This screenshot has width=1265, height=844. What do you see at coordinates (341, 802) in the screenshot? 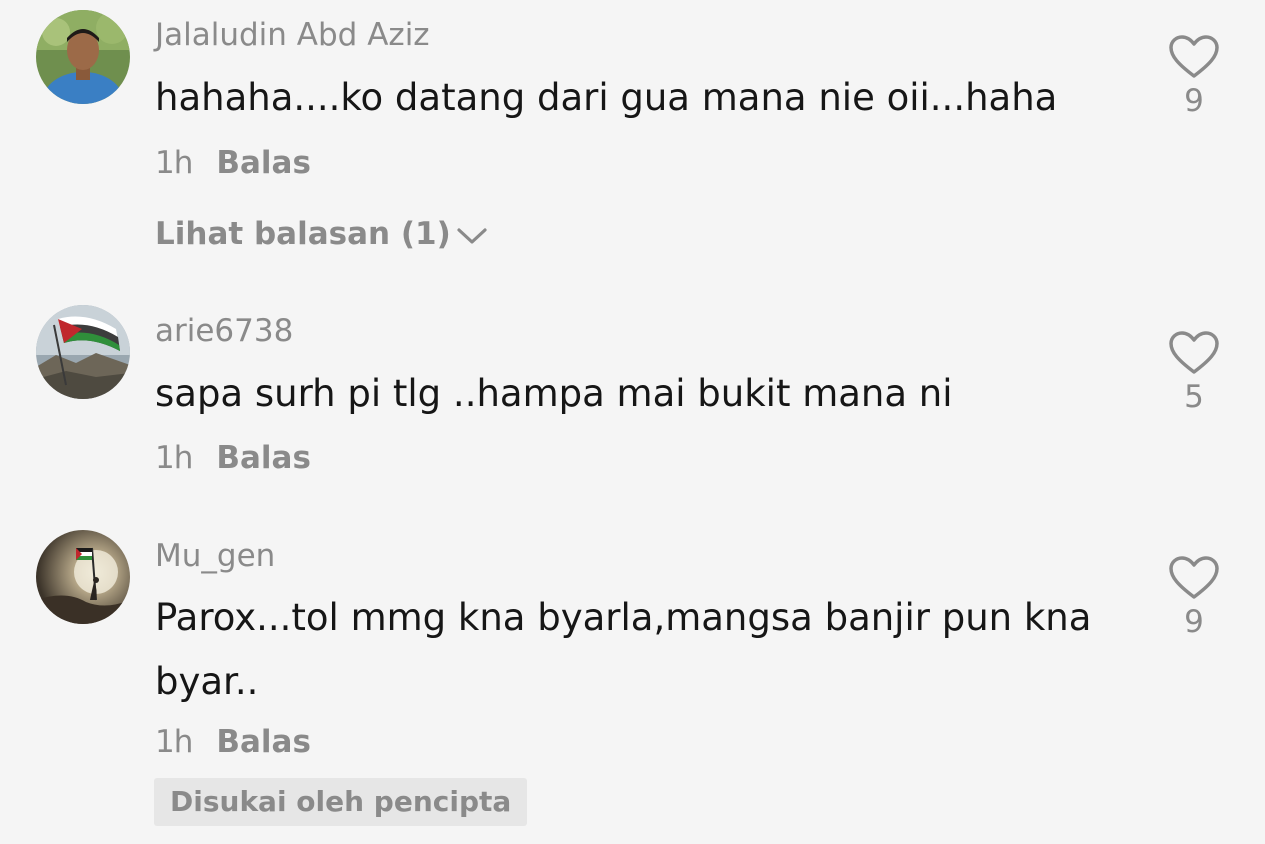
I see `liked-by-creator-badge: Disukai oleh pencipta` at bounding box center [341, 802].